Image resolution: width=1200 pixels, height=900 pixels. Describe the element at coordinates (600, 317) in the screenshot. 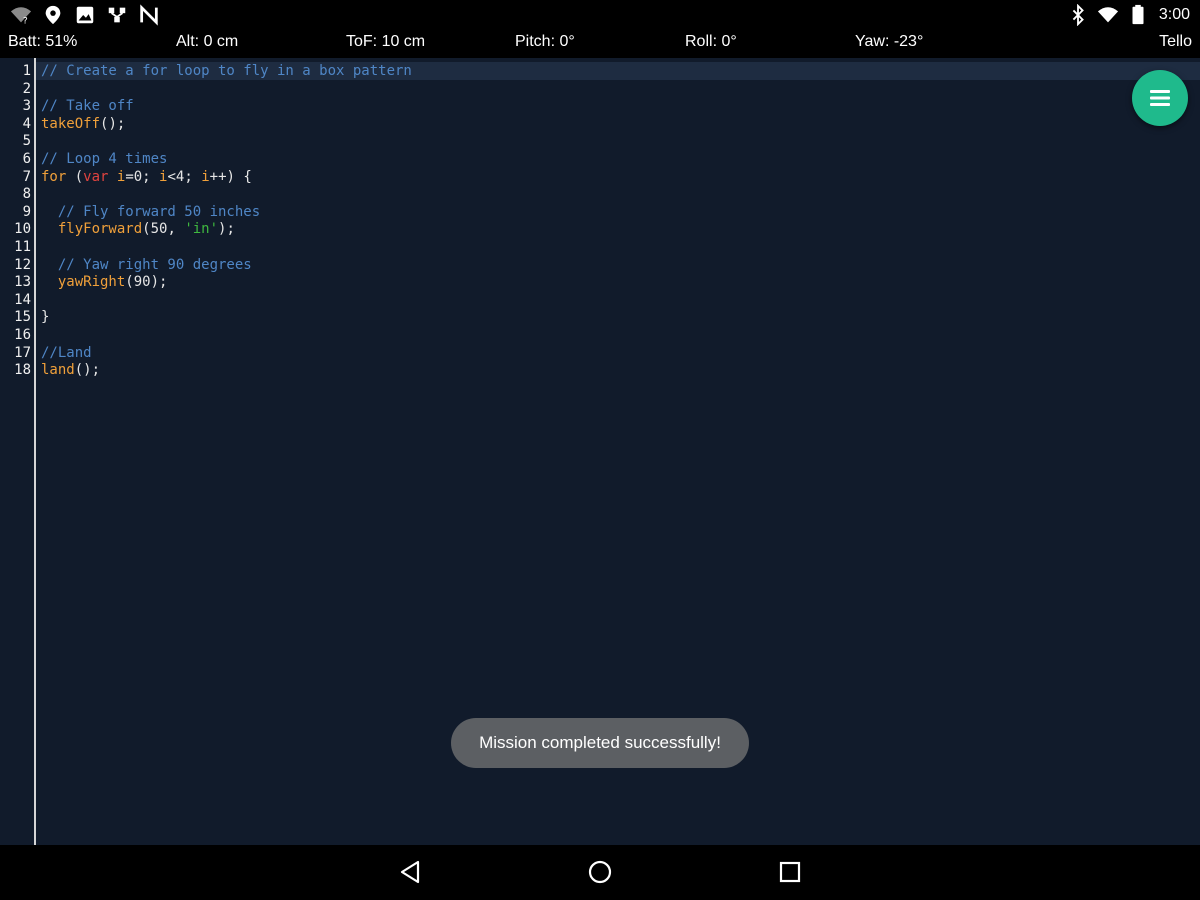

I see `code-line: 15}` at that location.